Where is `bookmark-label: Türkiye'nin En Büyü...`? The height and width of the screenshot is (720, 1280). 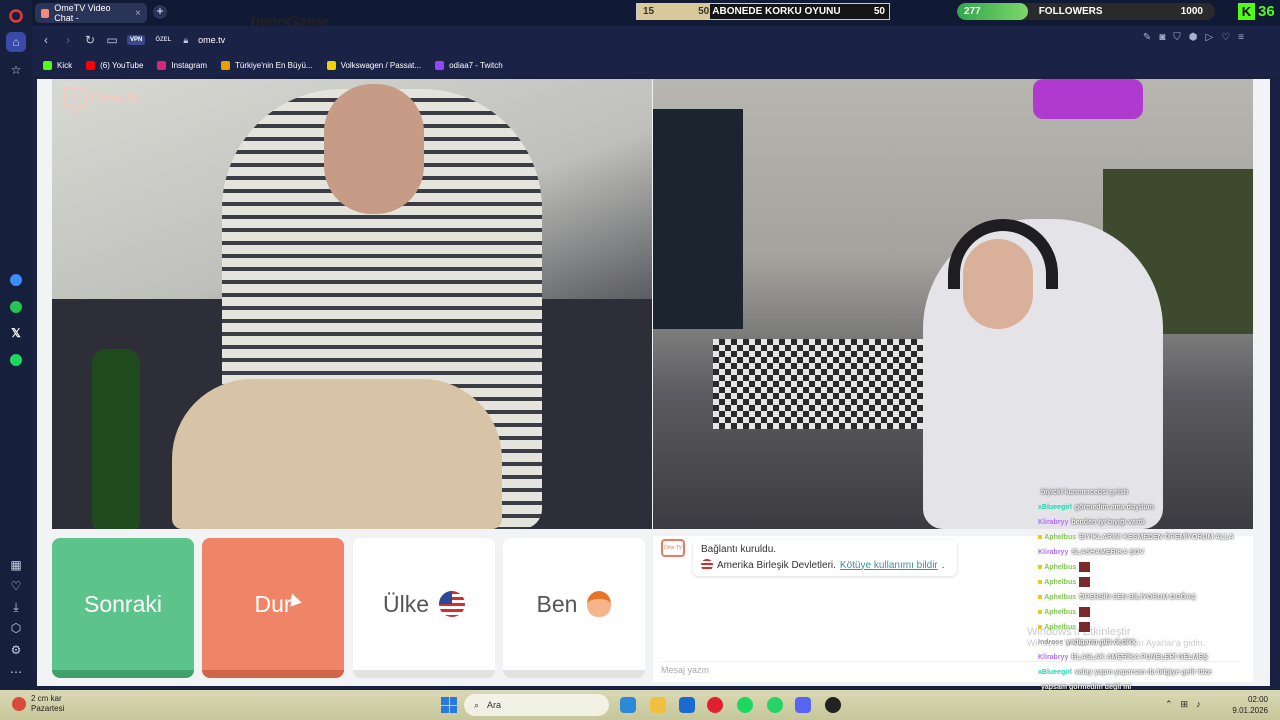 bookmark-label: Türkiye'nin En Büyü... is located at coordinates (274, 65).